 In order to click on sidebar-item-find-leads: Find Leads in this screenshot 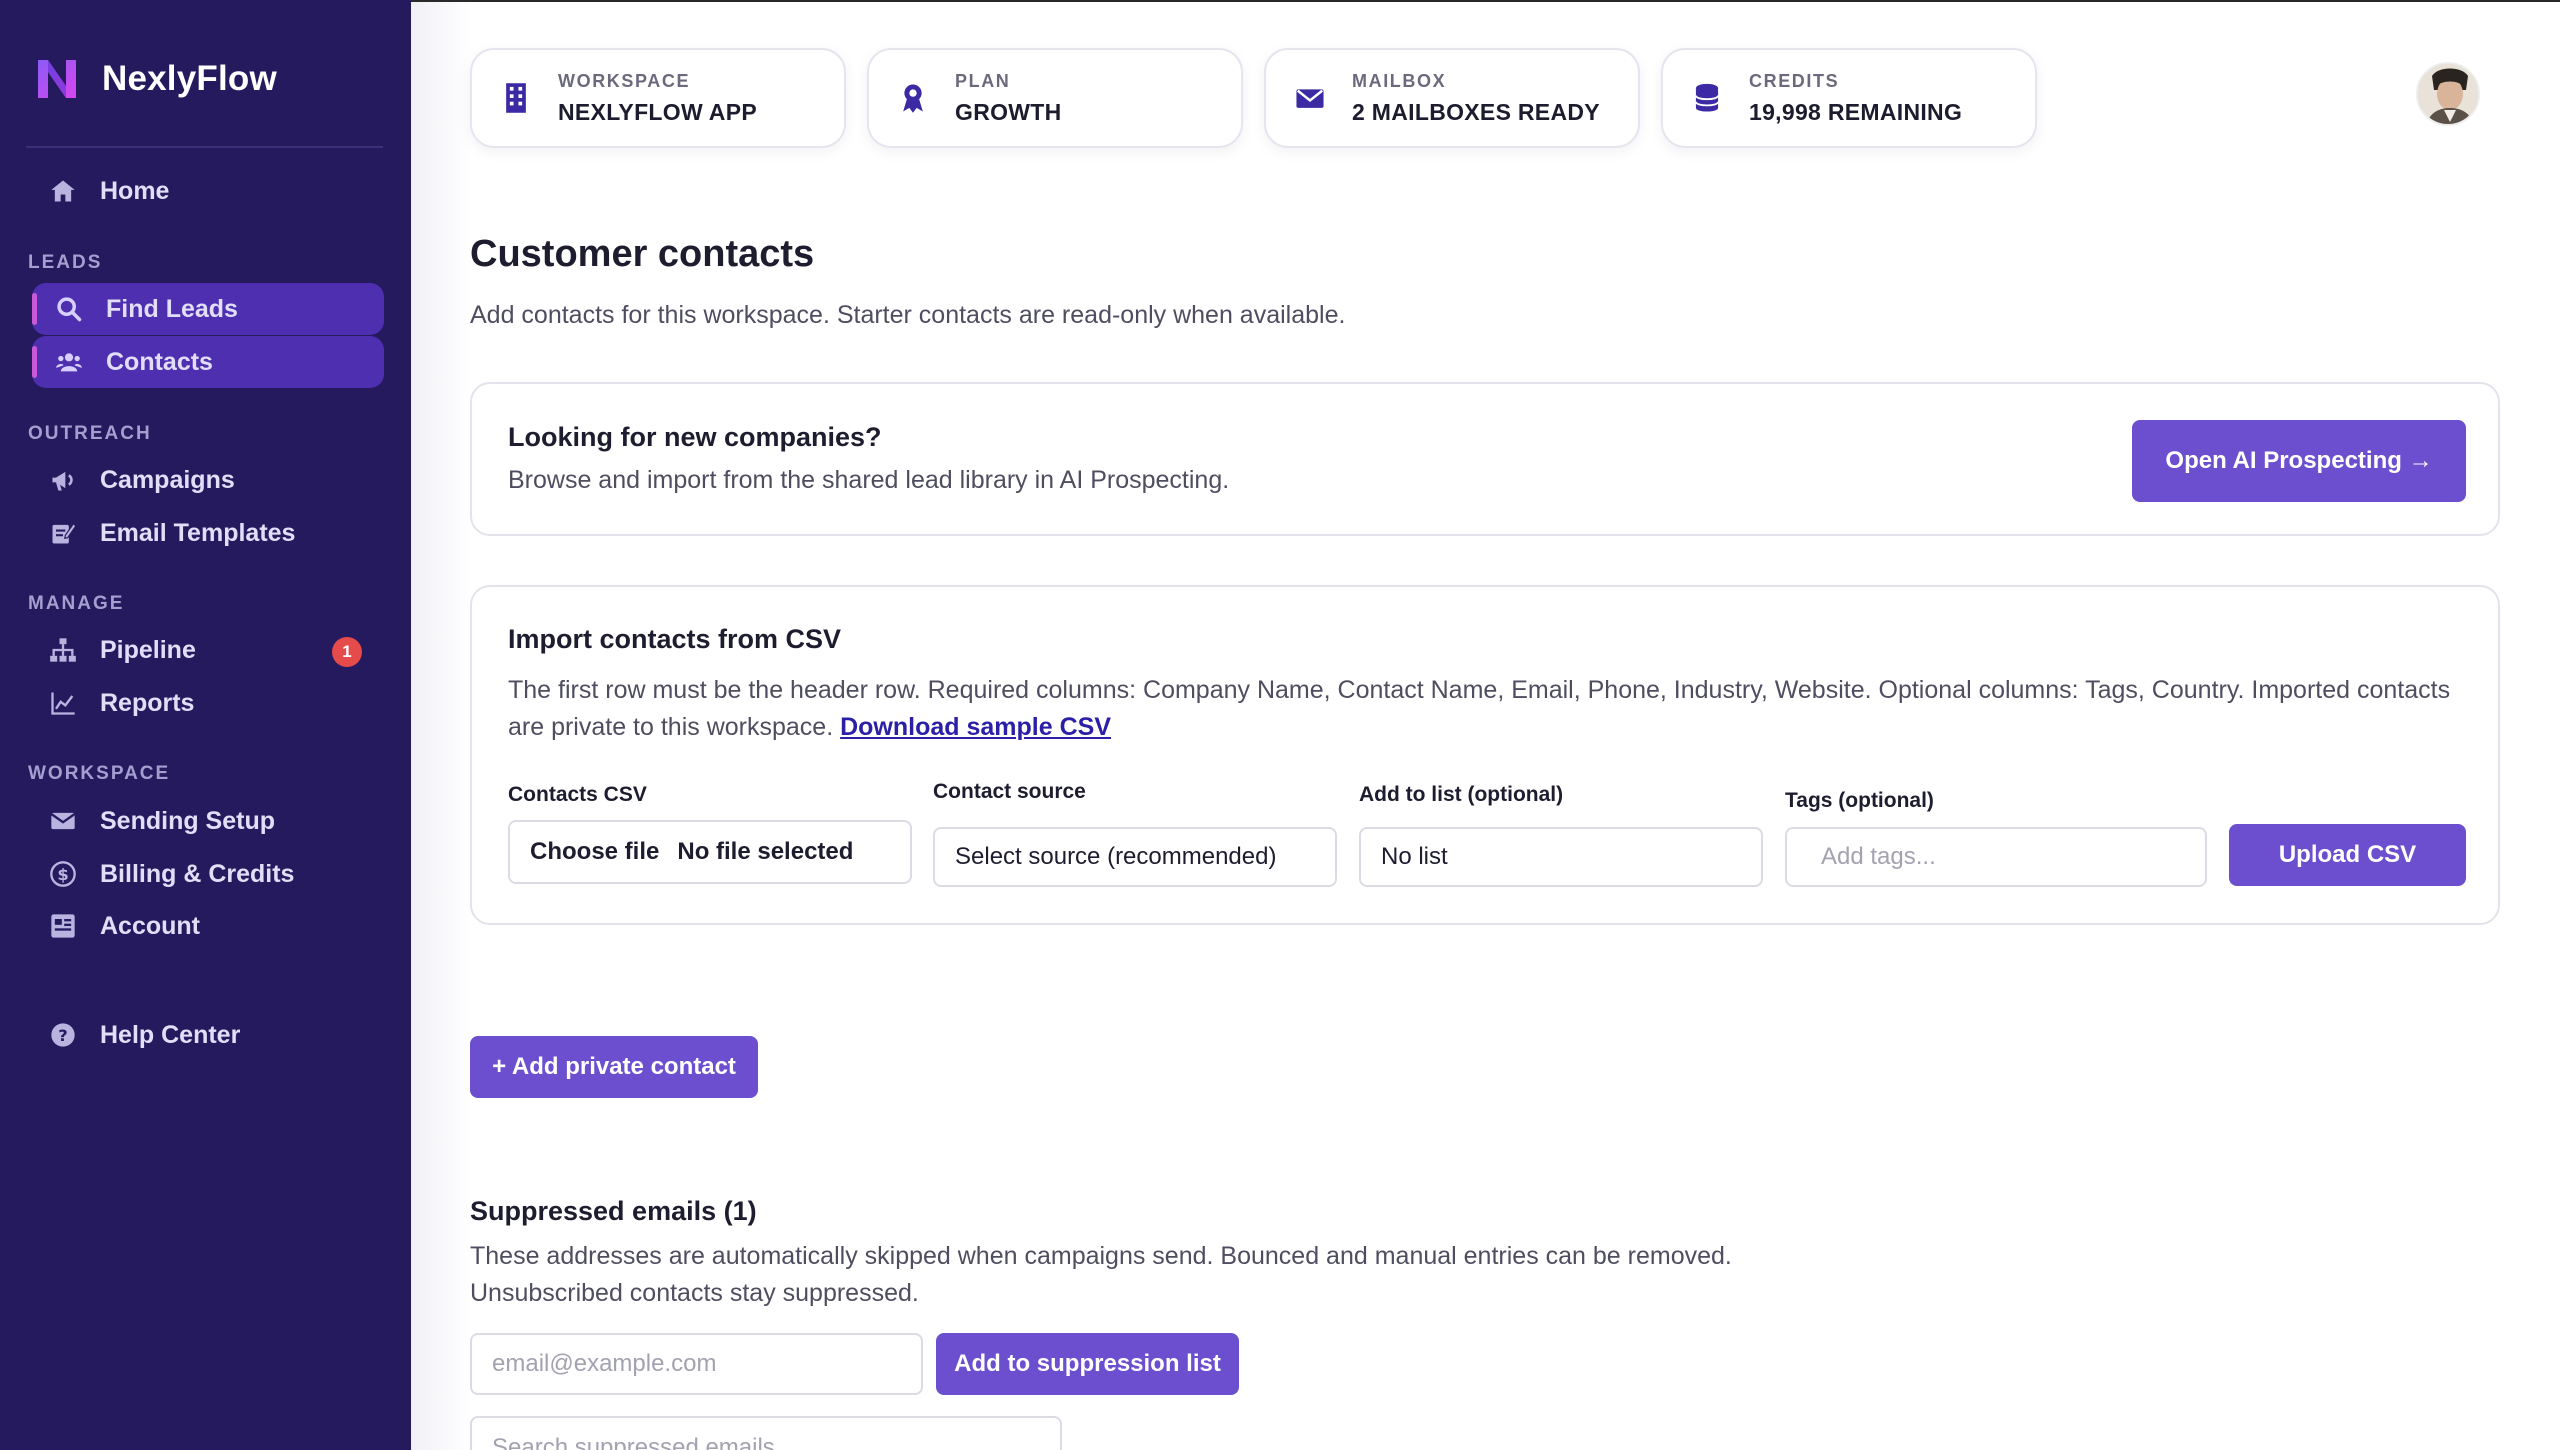, I will do `click(208, 309)`.